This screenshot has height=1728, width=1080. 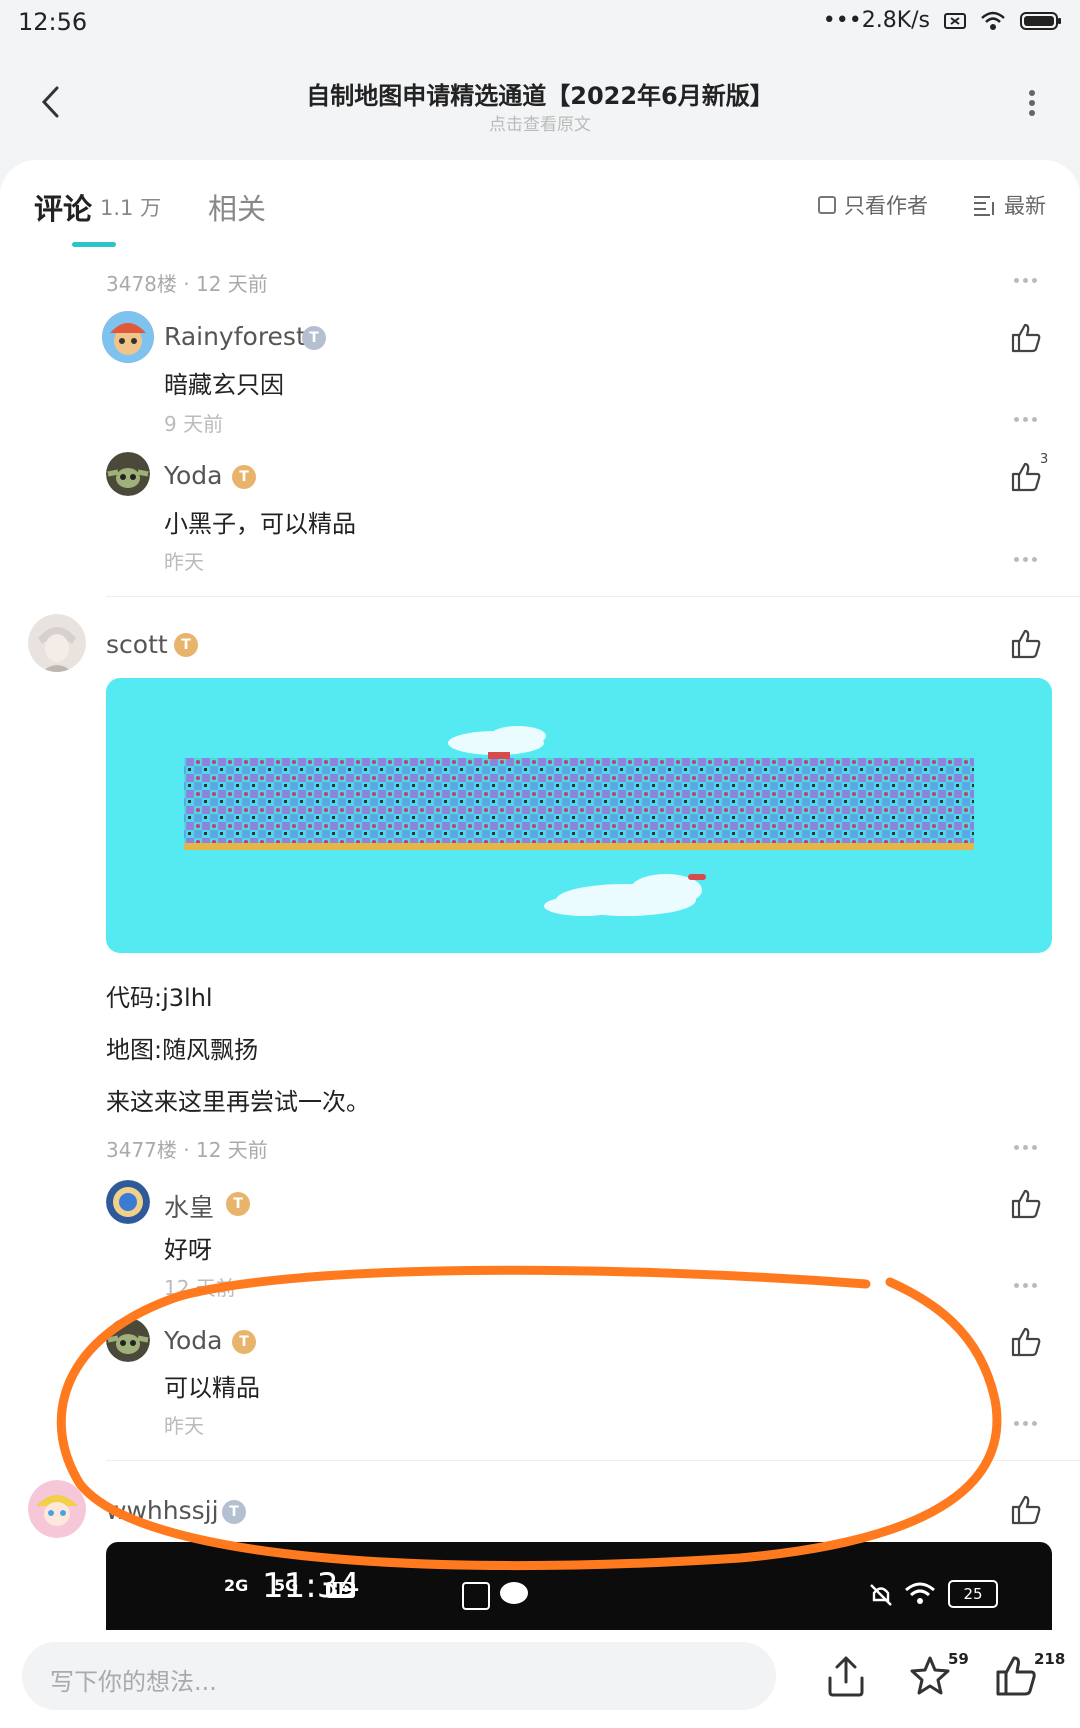 I want to click on battery-icon, so click(x=1041, y=21).